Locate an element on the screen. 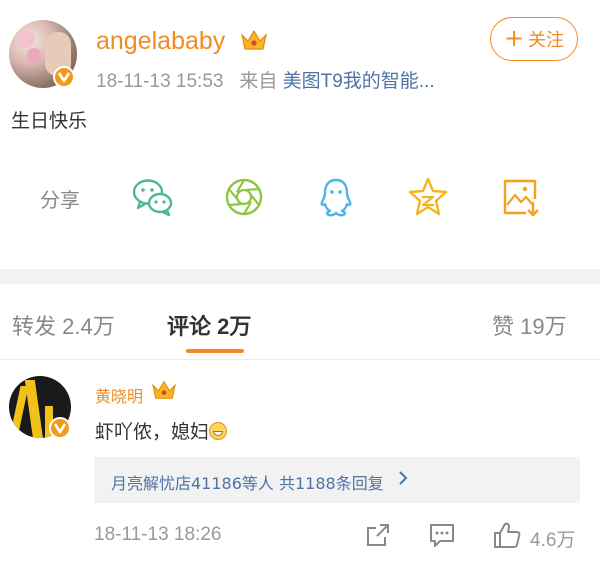 Image resolution: width=600 pixels, height=563 pixels. follow-label: 关注 is located at coordinates (546, 40).